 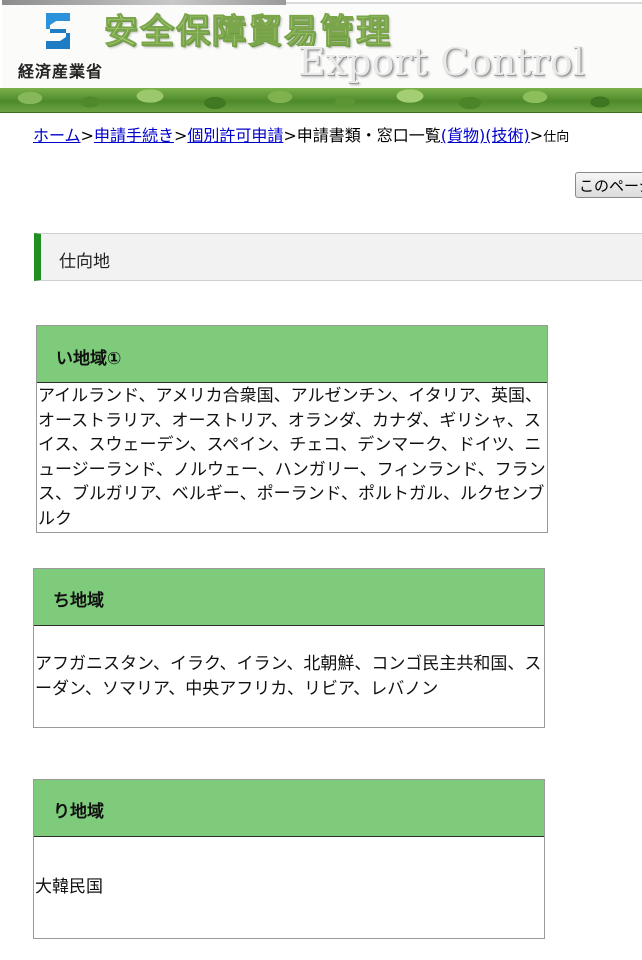 What do you see at coordinates (556, 137) in the screenshot?
I see `breadcrumb-current: 仕向` at bounding box center [556, 137].